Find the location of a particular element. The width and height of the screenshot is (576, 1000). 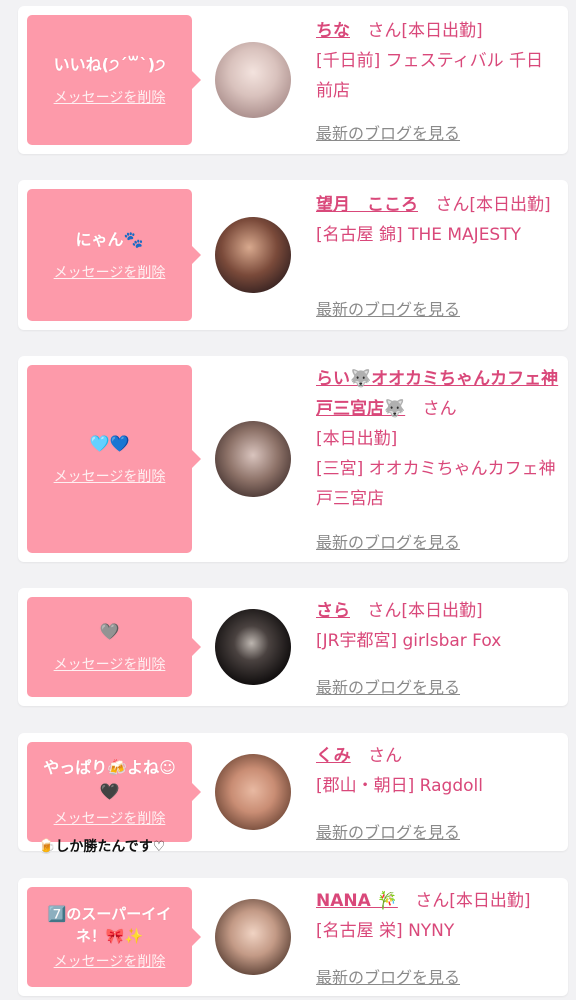

shop-name: [名古屋 栄] NYNY is located at coordinates (385, 931).